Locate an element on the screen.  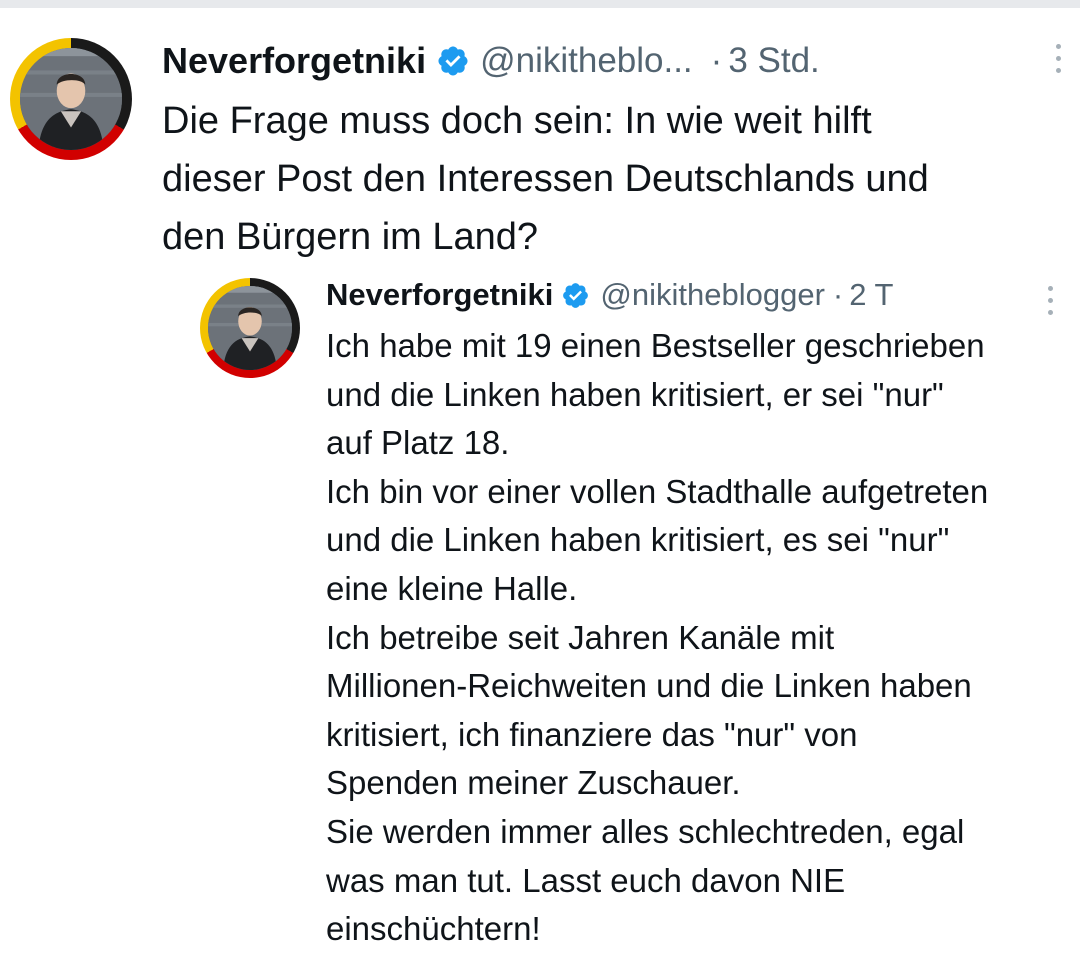
quoted-author-display-name: Neverforgetniki is located at coordinates (439, 295).